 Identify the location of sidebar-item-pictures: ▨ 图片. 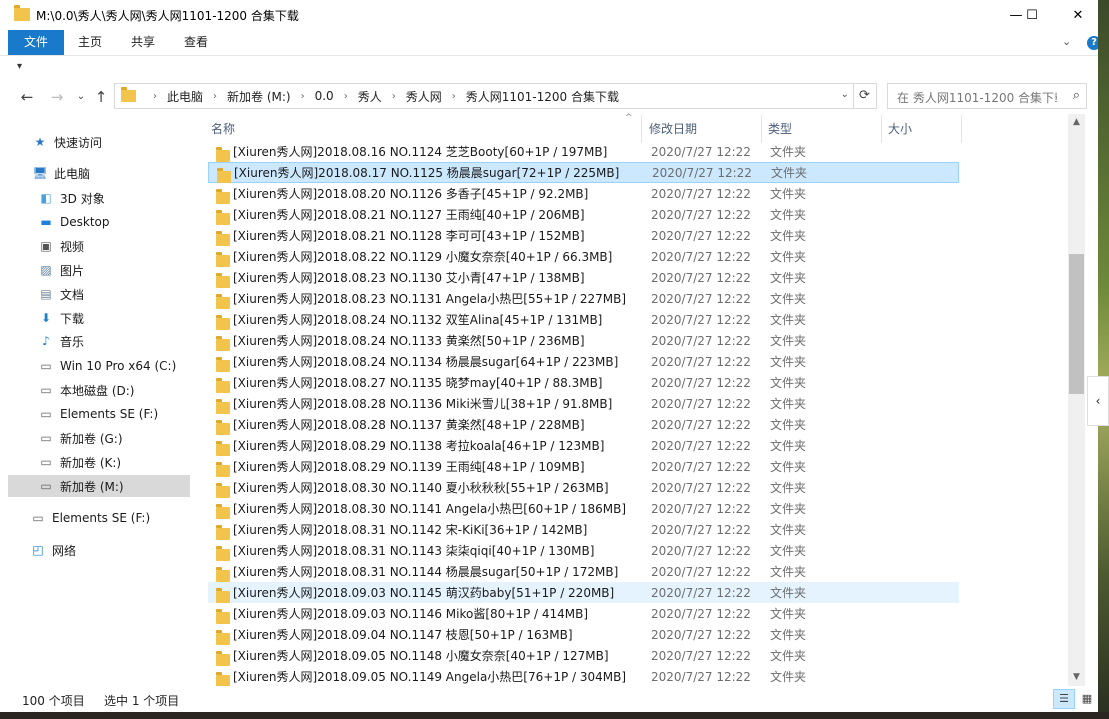
(99, 270).